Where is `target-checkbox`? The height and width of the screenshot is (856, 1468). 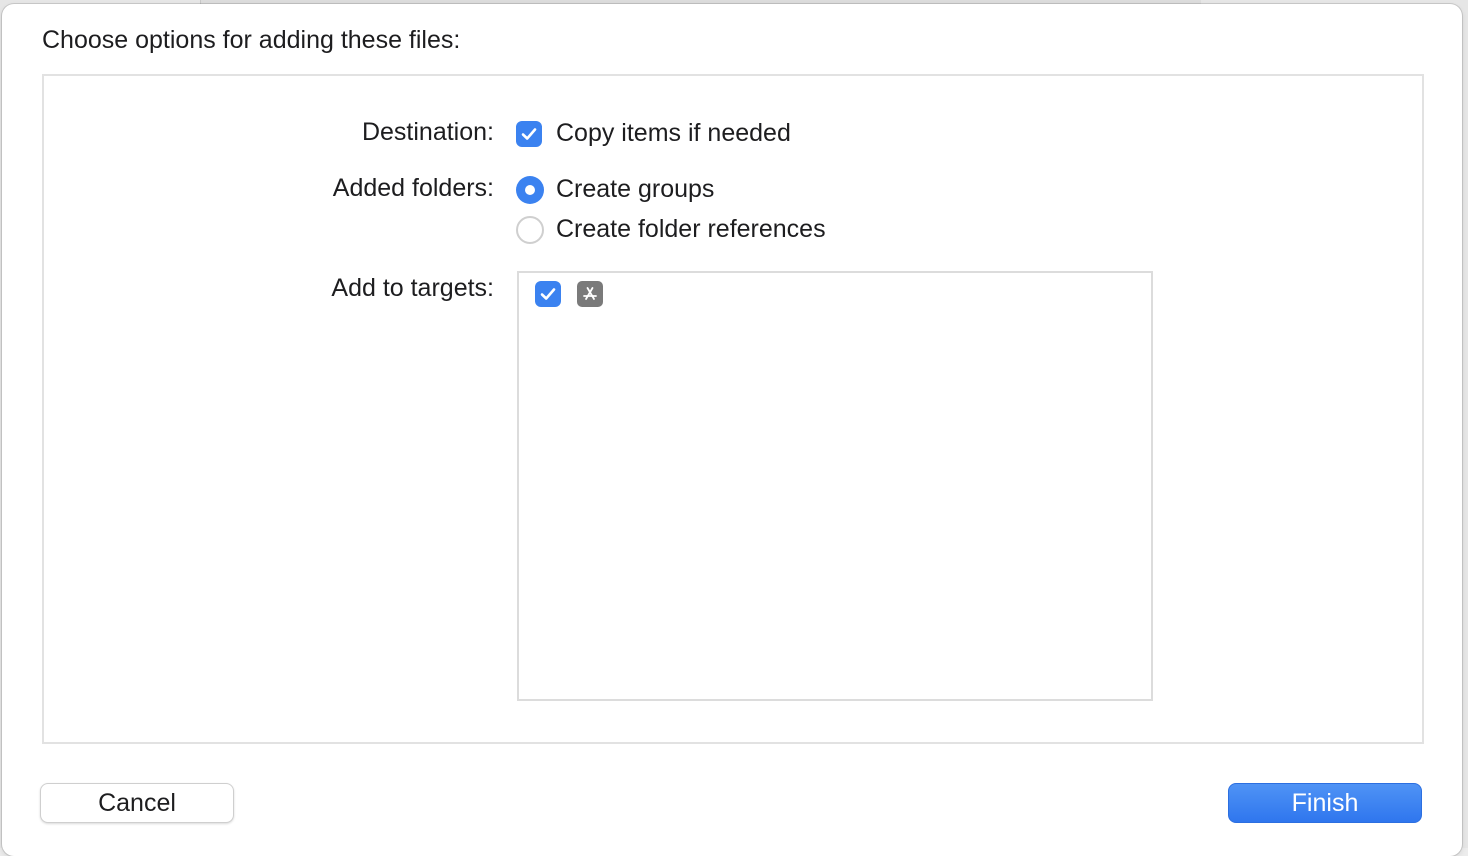 target-checkbox is located at coordinates (548, 294).